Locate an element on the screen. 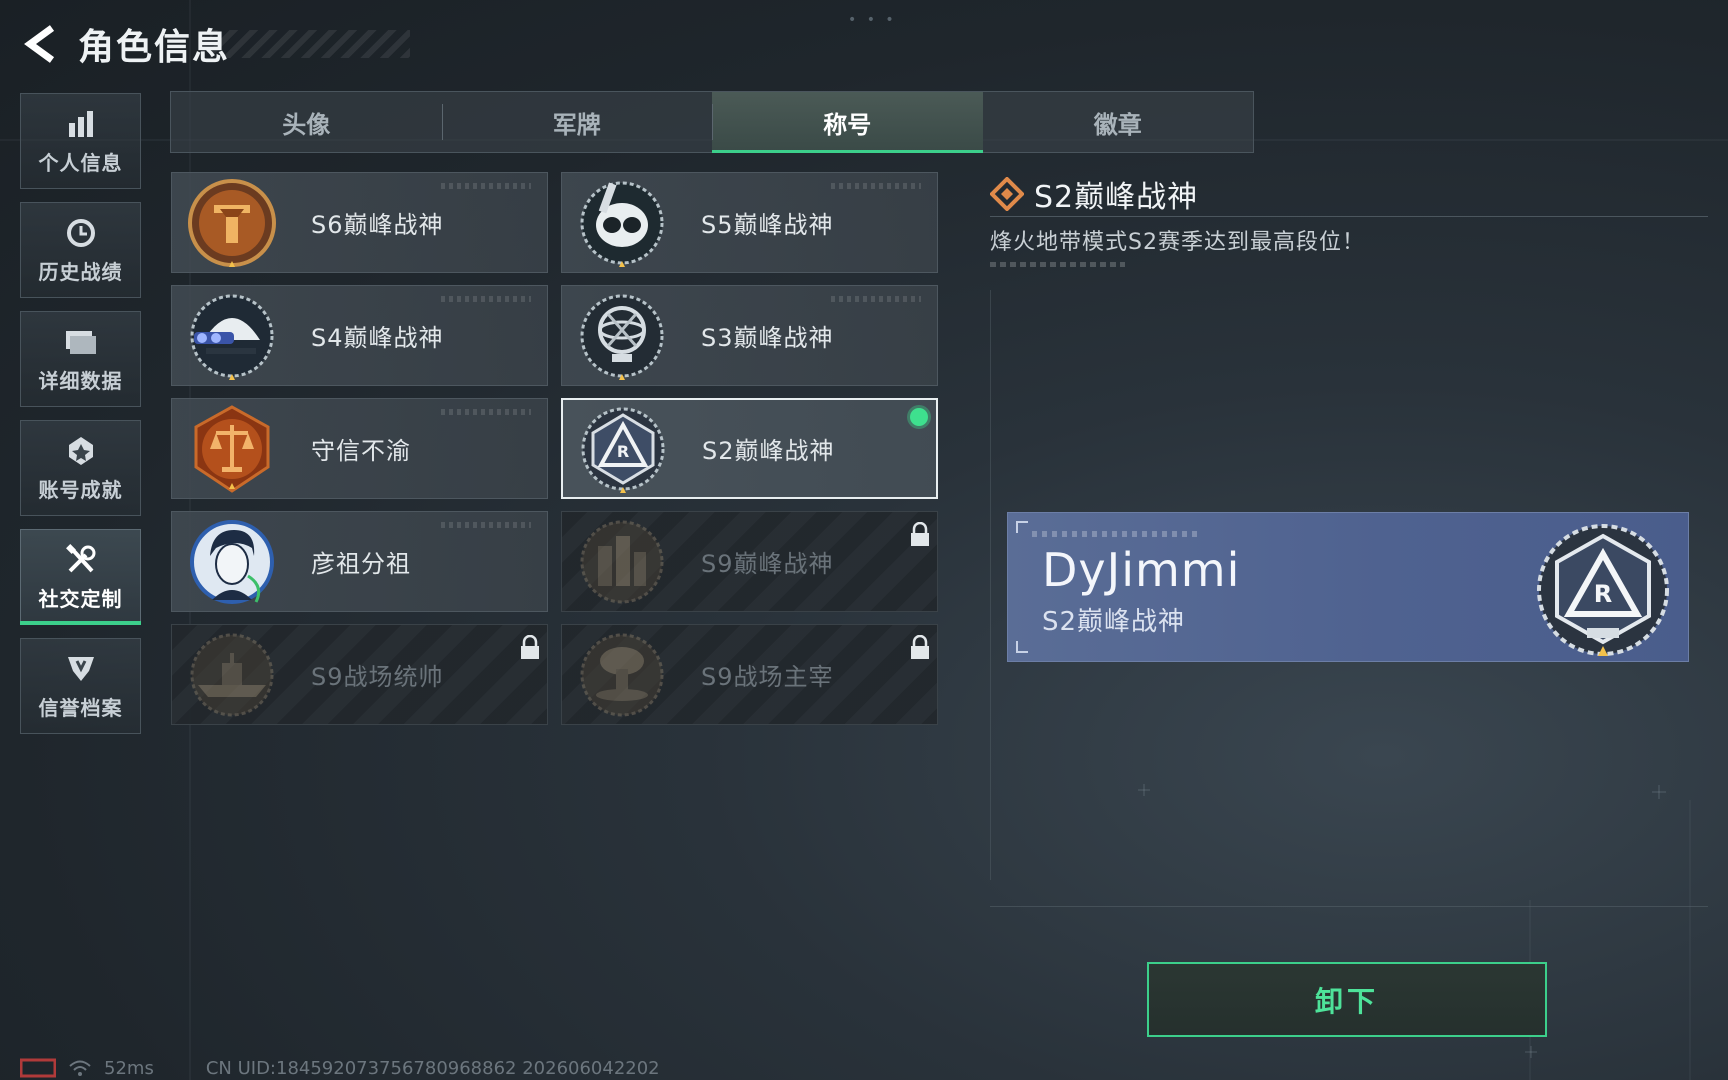  title-card-s6: S6巅峰战神 is located at coordinates (359, 222).